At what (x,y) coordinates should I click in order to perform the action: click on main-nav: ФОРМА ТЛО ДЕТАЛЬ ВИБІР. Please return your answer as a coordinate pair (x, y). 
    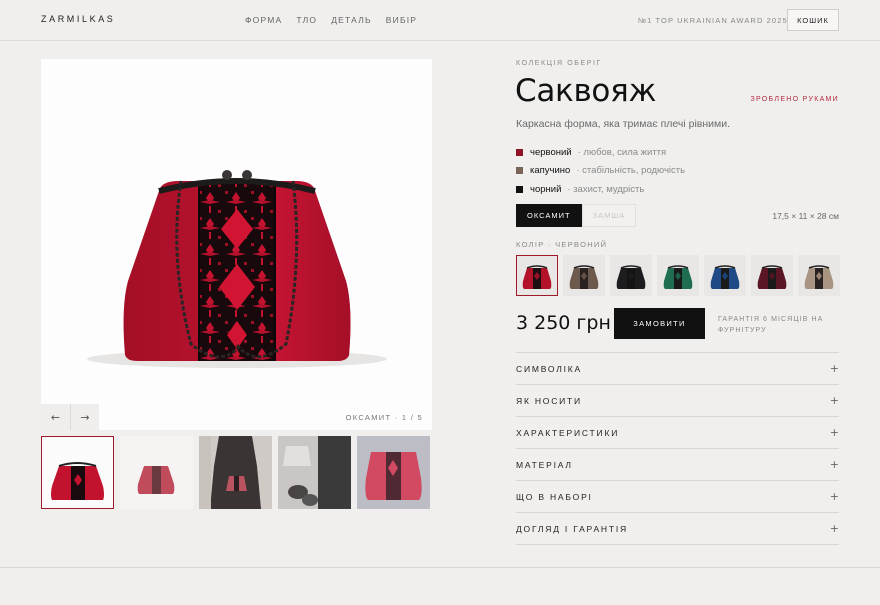
    Looking at the image, I should click on (331, 20).